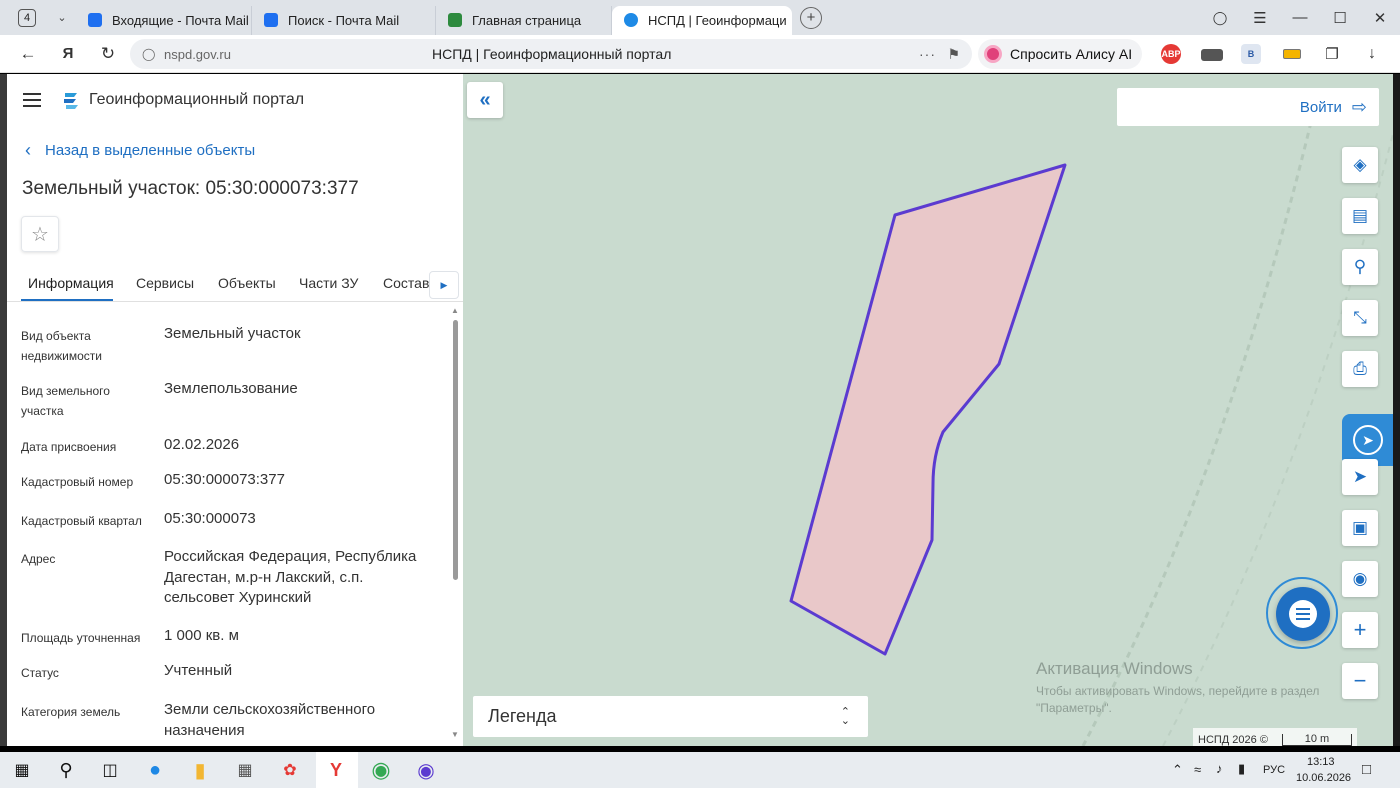 This screenshot has width=1400, height=788. What do you see at coordinates (1320, 107) in the screenshot?
I see `login-label: Войти` at bounding box center [1320, 107].